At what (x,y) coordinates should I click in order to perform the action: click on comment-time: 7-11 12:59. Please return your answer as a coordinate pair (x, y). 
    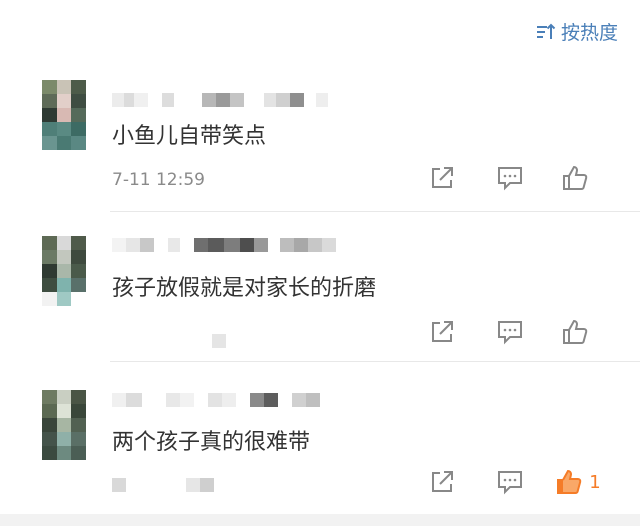
    Looking at the image, I should click on (158, 180).